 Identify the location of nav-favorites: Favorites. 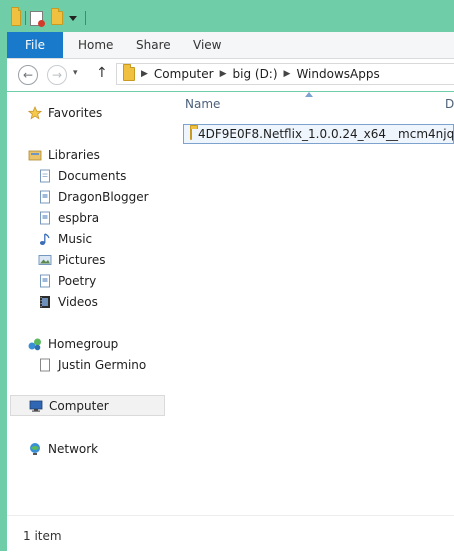
(65, 112).